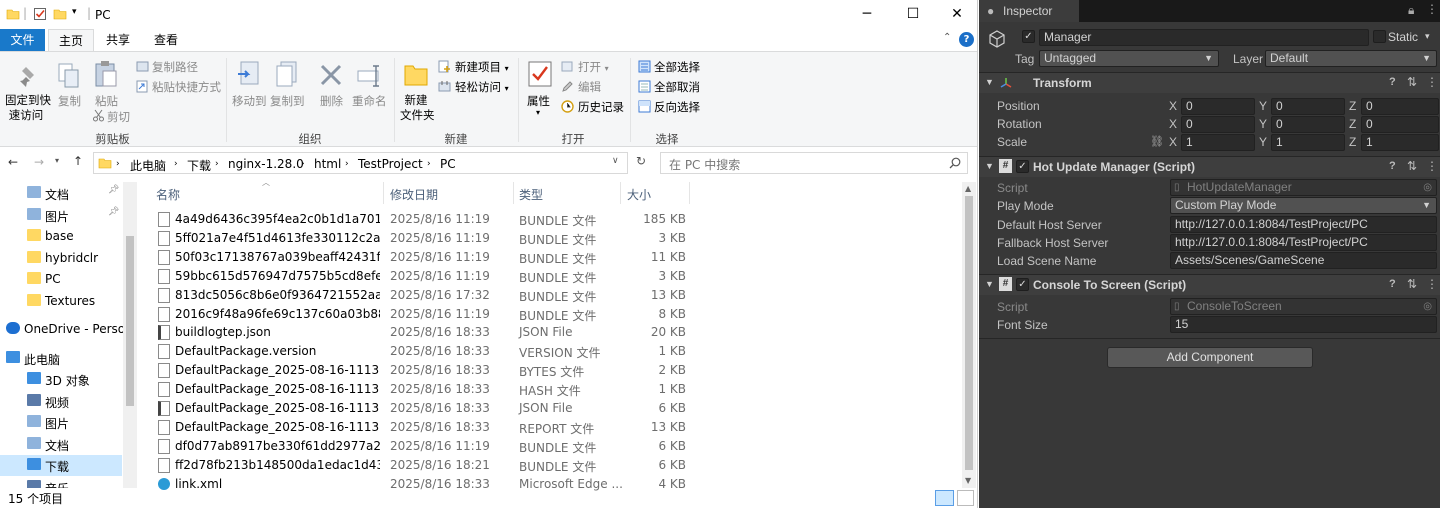 This screenshot has height=508, width=1440. Describe the element at coordinates (39, 162) in the screenshot. I see `forward-arrow-icon: →` at that location.